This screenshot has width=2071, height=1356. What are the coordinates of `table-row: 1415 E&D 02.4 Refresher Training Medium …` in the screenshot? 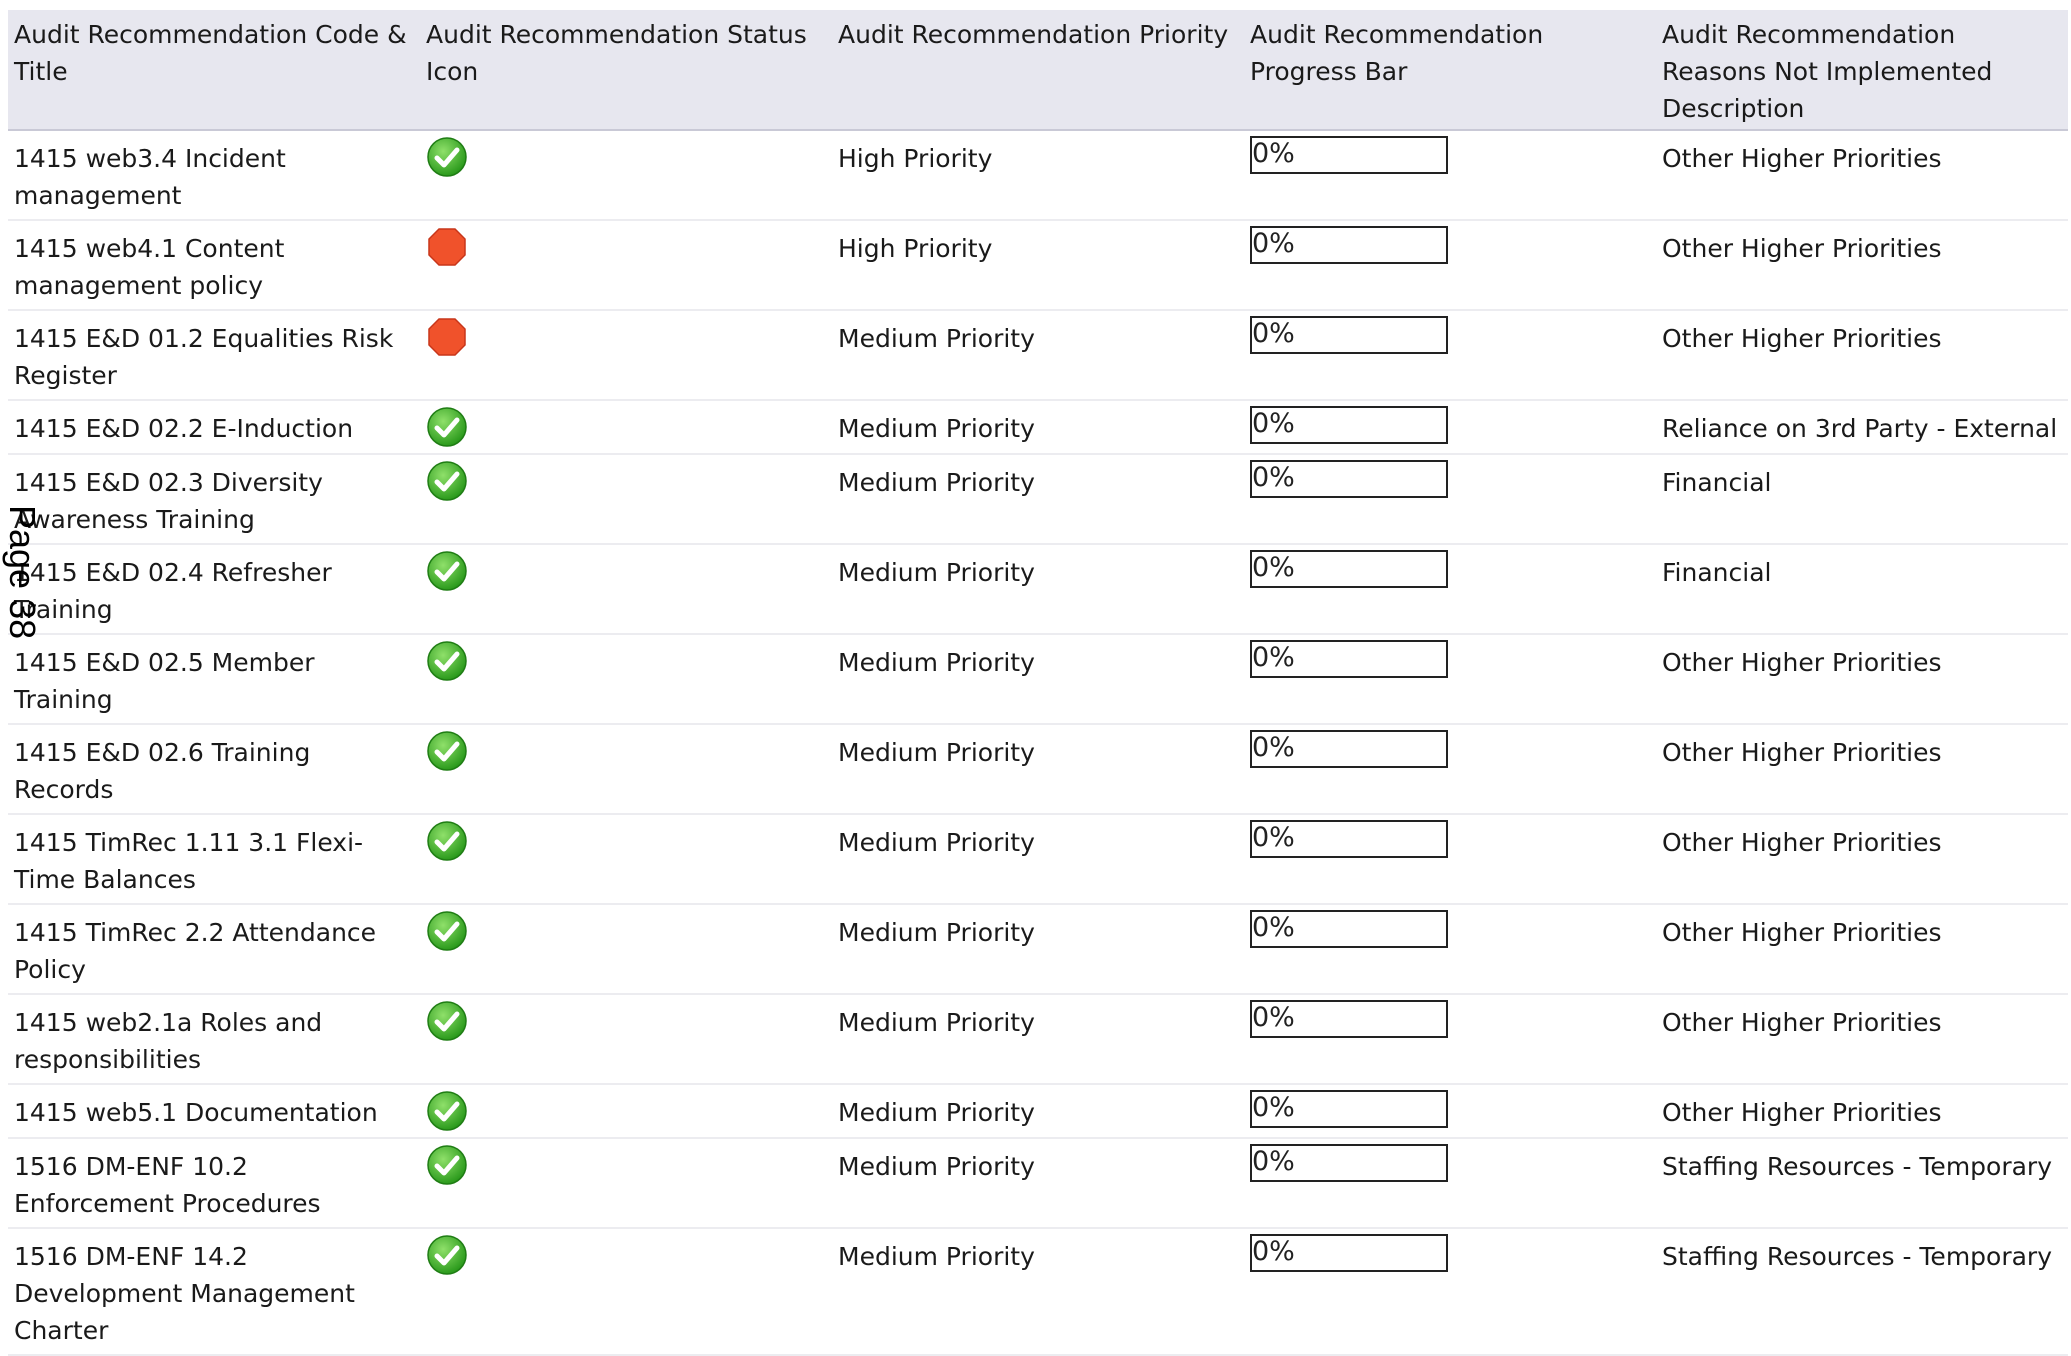 It's located at (1038, 589).